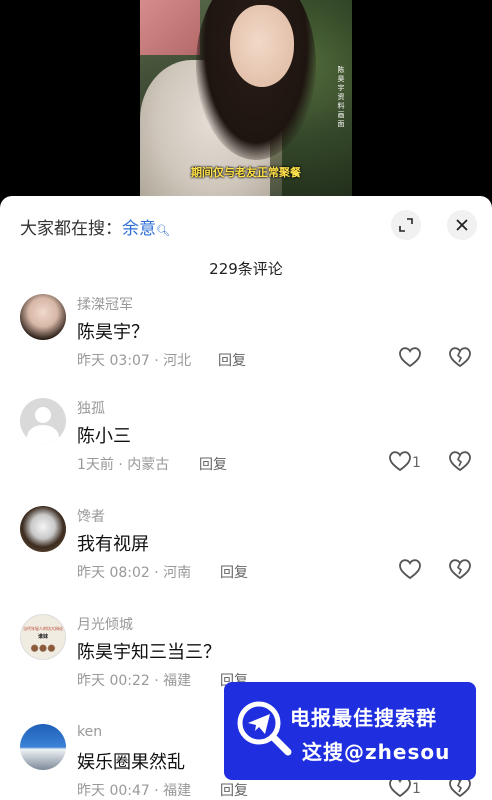  I want to click on avatar-head-shape, so click(43, 415).